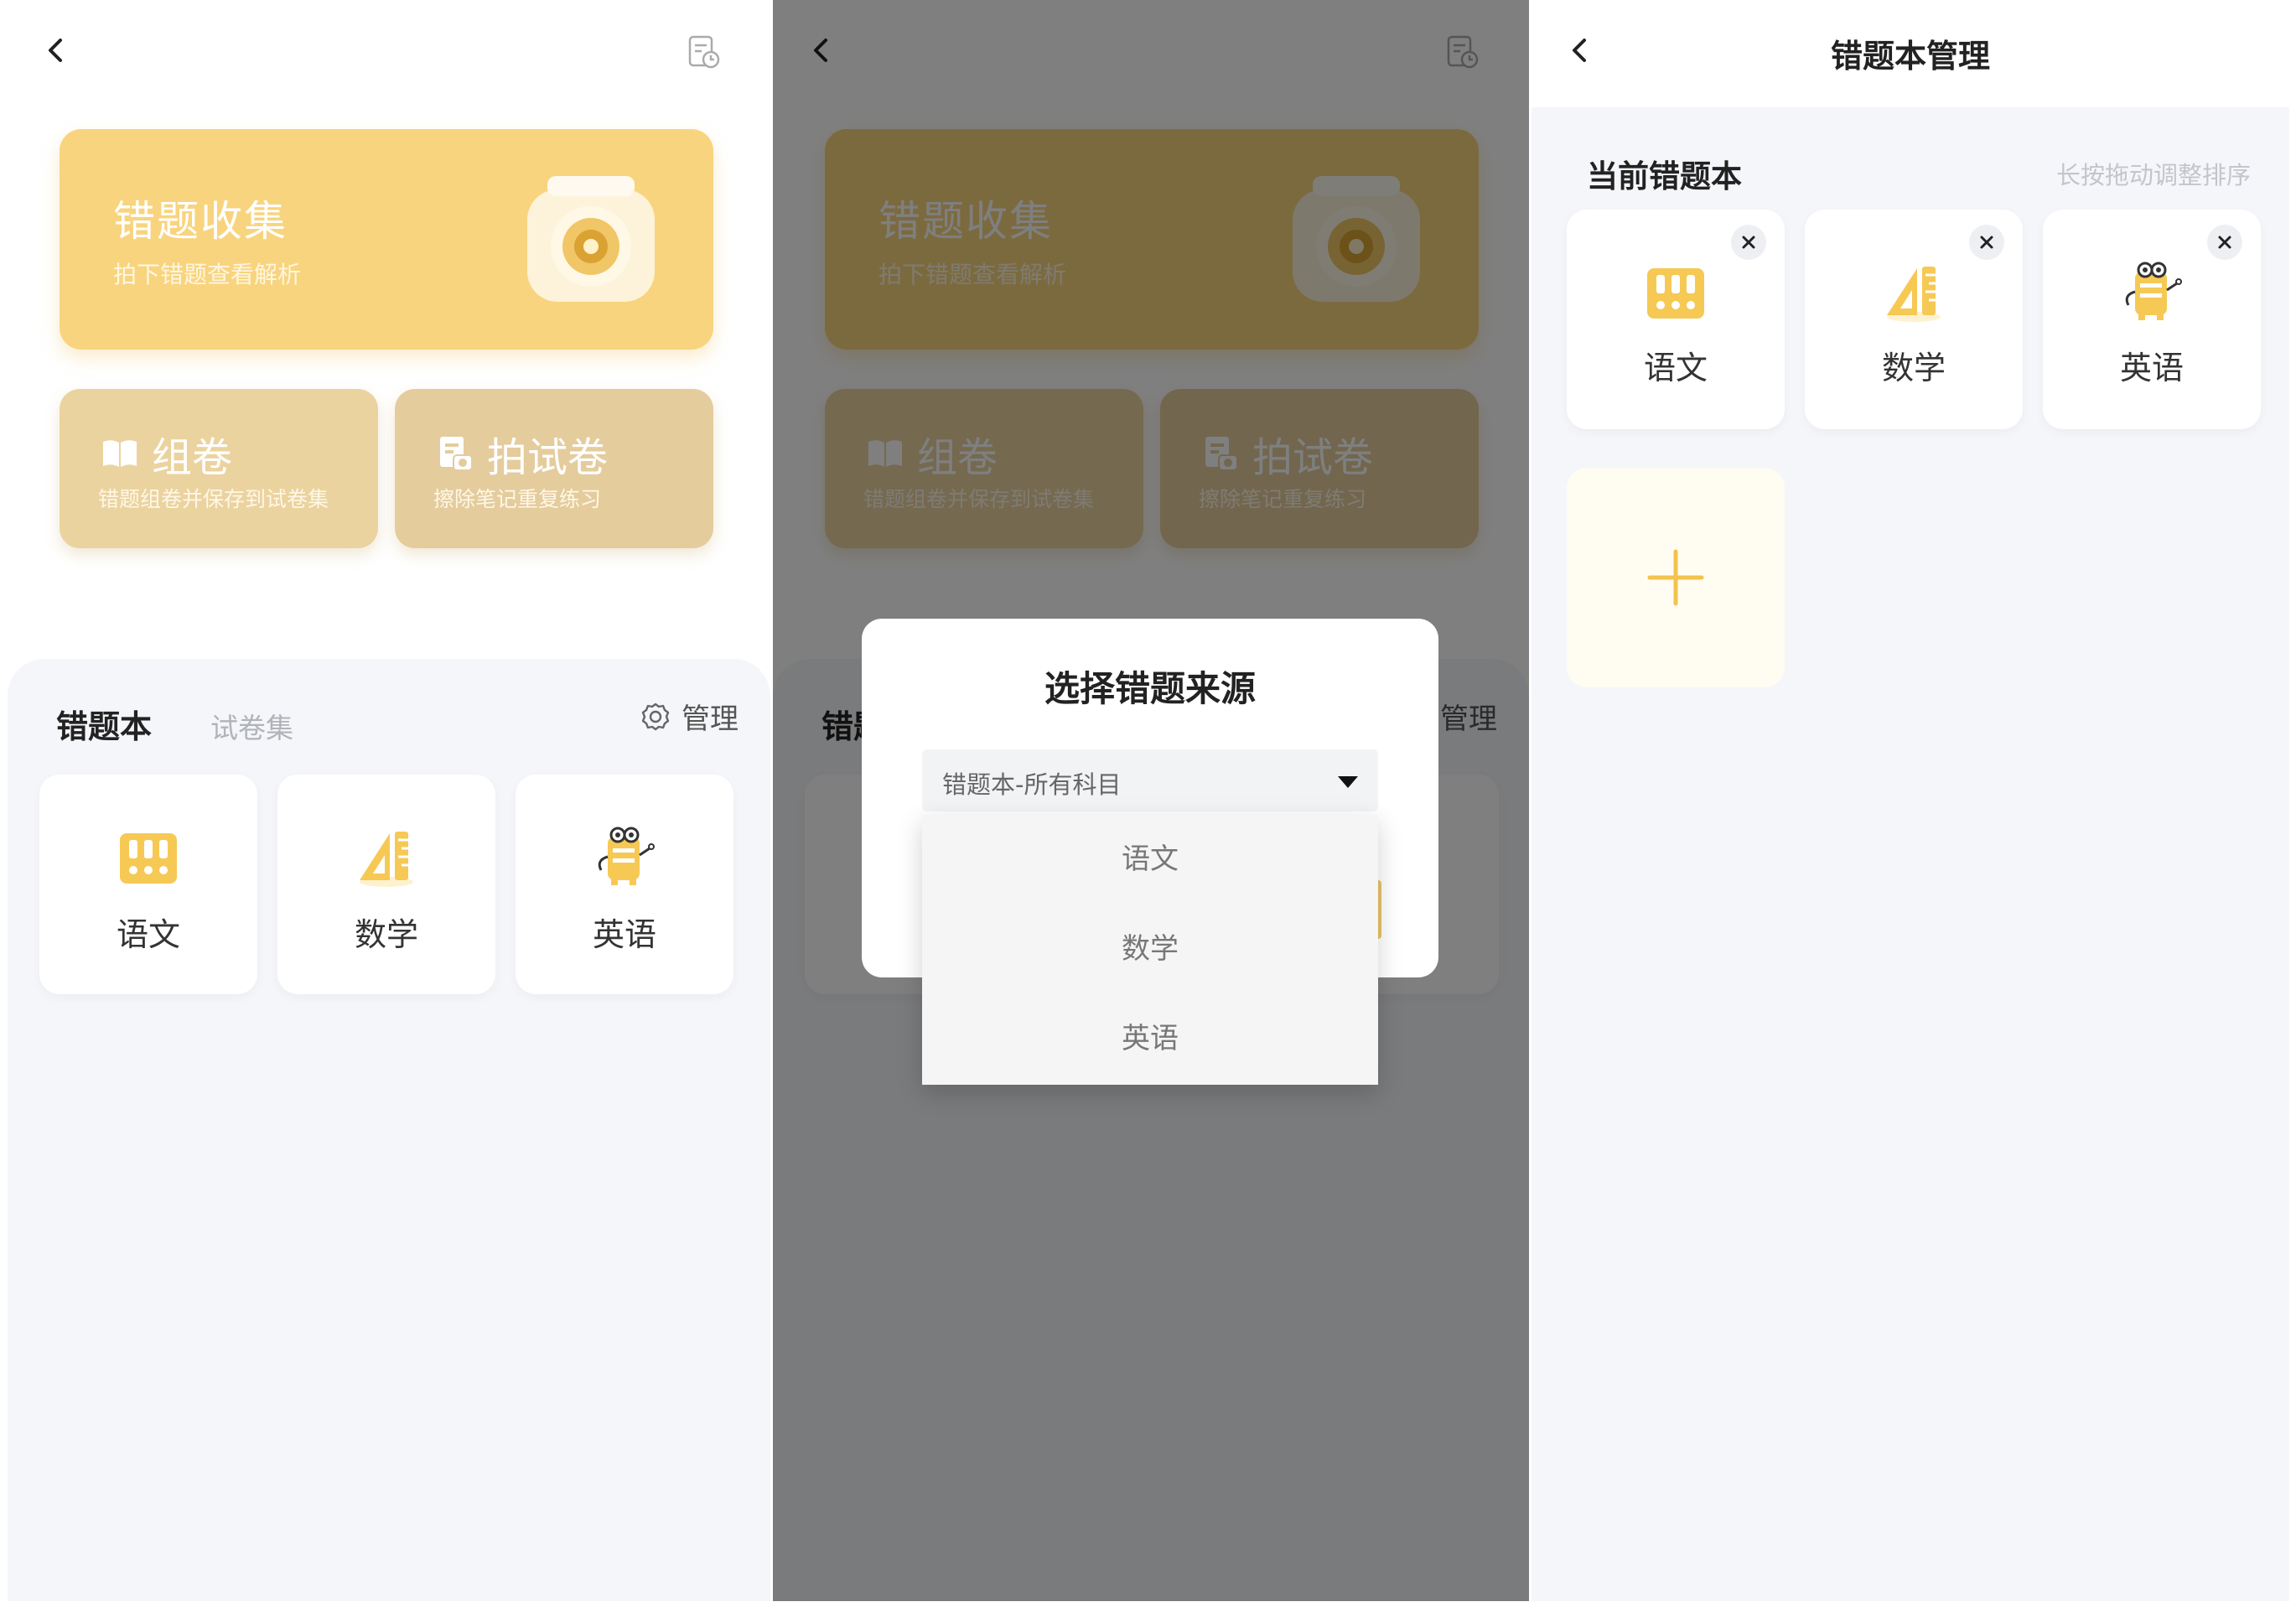  Describe the element at coordinates (655, 716) in the screenshot. I see `gear-icon` at that location.